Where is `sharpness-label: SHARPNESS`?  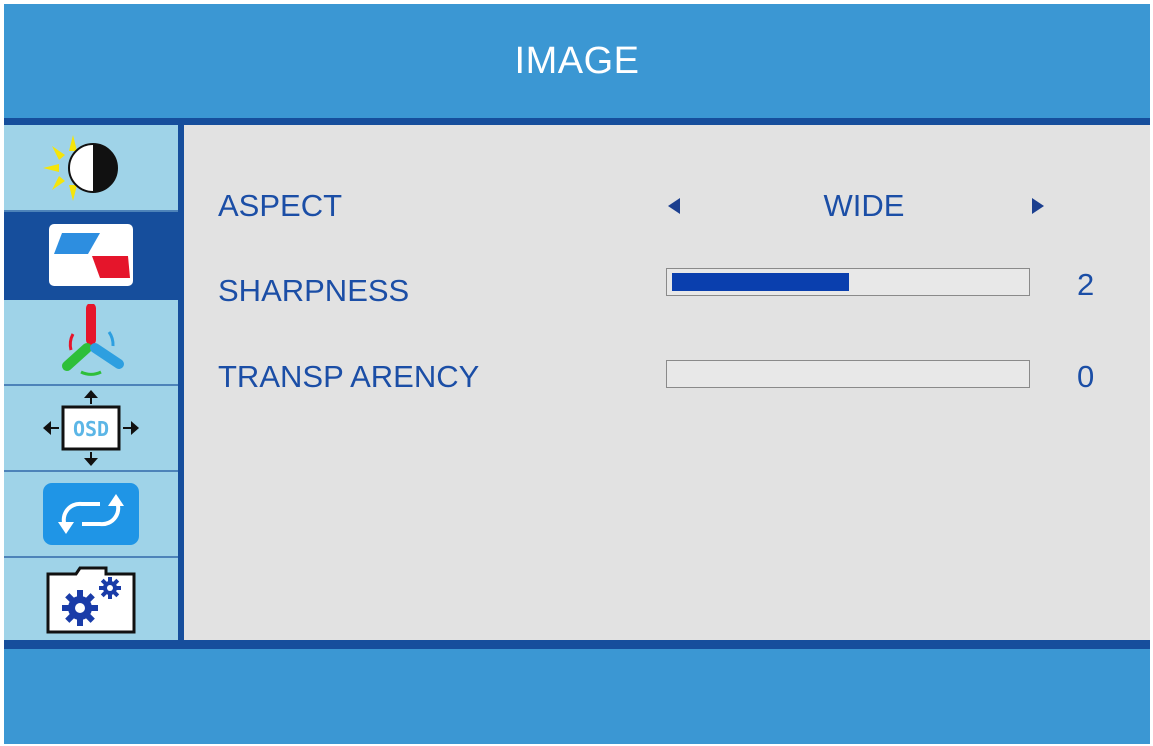
sharpness-label: SHARPNESS is located at coordinates (314, 290).